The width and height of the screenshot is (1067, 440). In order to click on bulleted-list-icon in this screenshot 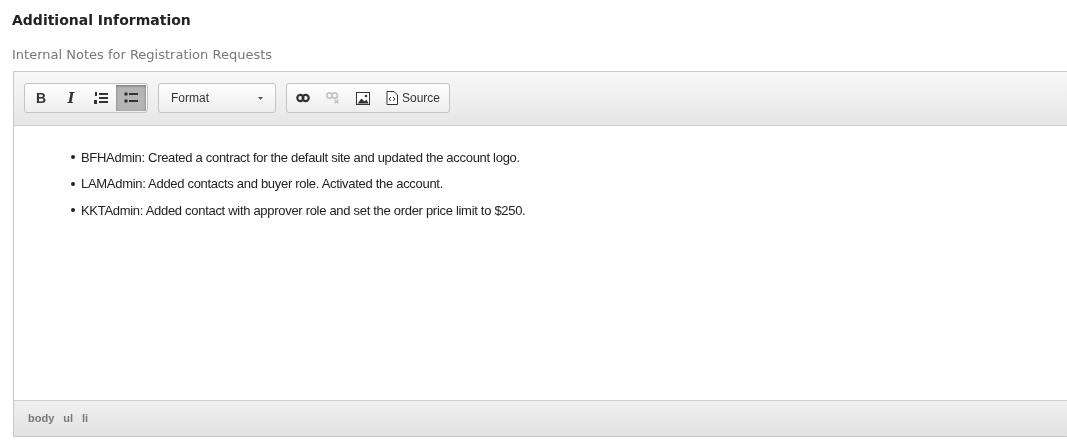, I will do `click(131, 98)`.